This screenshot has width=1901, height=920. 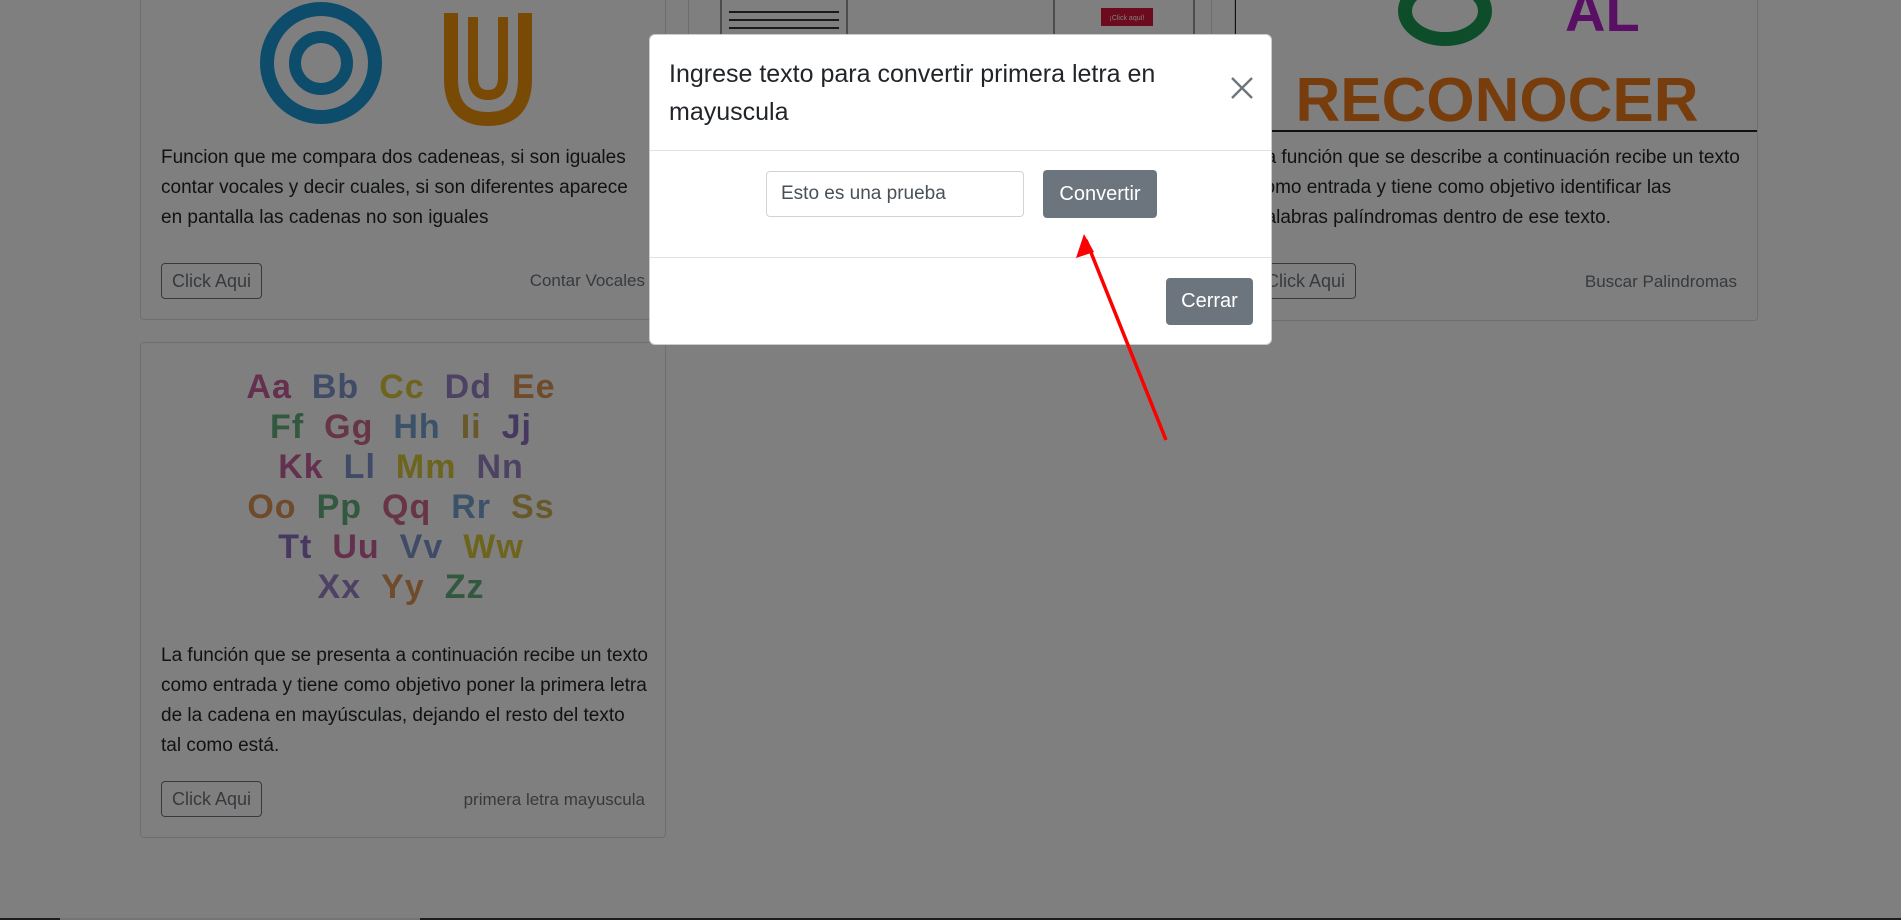 I want to click on text-input, so click(x=895, y=194).